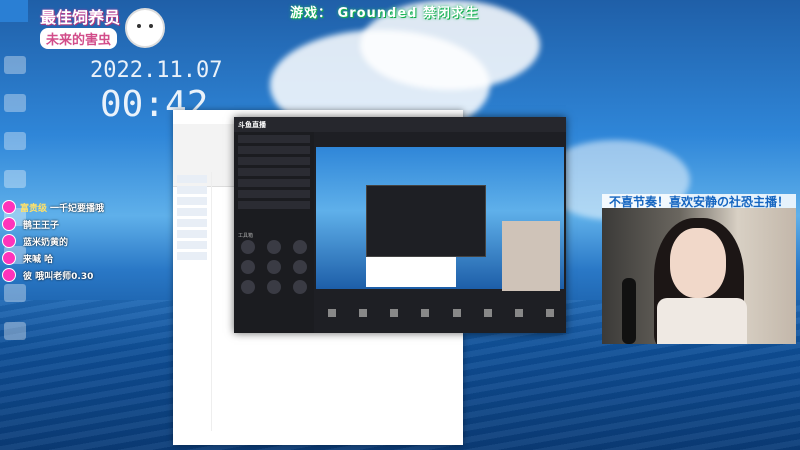  Describe the element at coordinates (46, 242) in the screenshot. I see `chat-text: 蓝米奶黄的` at that location.